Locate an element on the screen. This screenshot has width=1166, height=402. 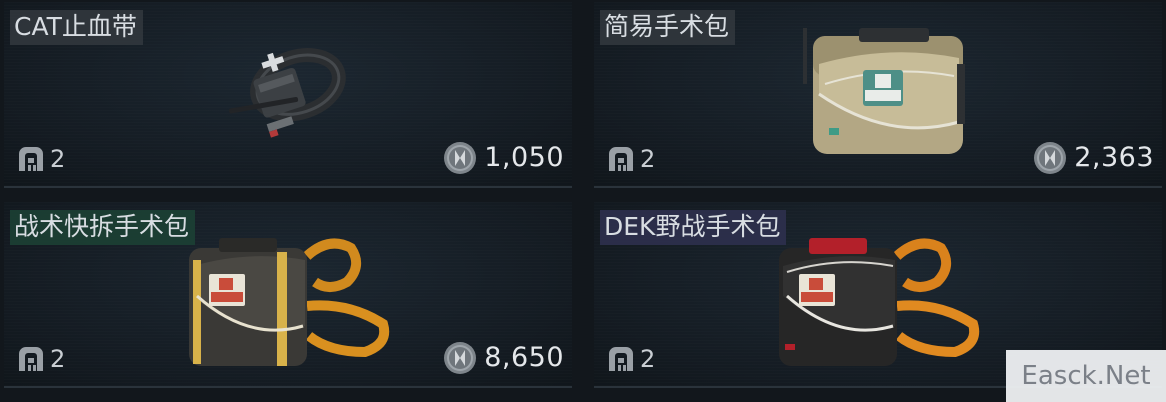
item-price: 8,650 is located at coordinates (503, 358).